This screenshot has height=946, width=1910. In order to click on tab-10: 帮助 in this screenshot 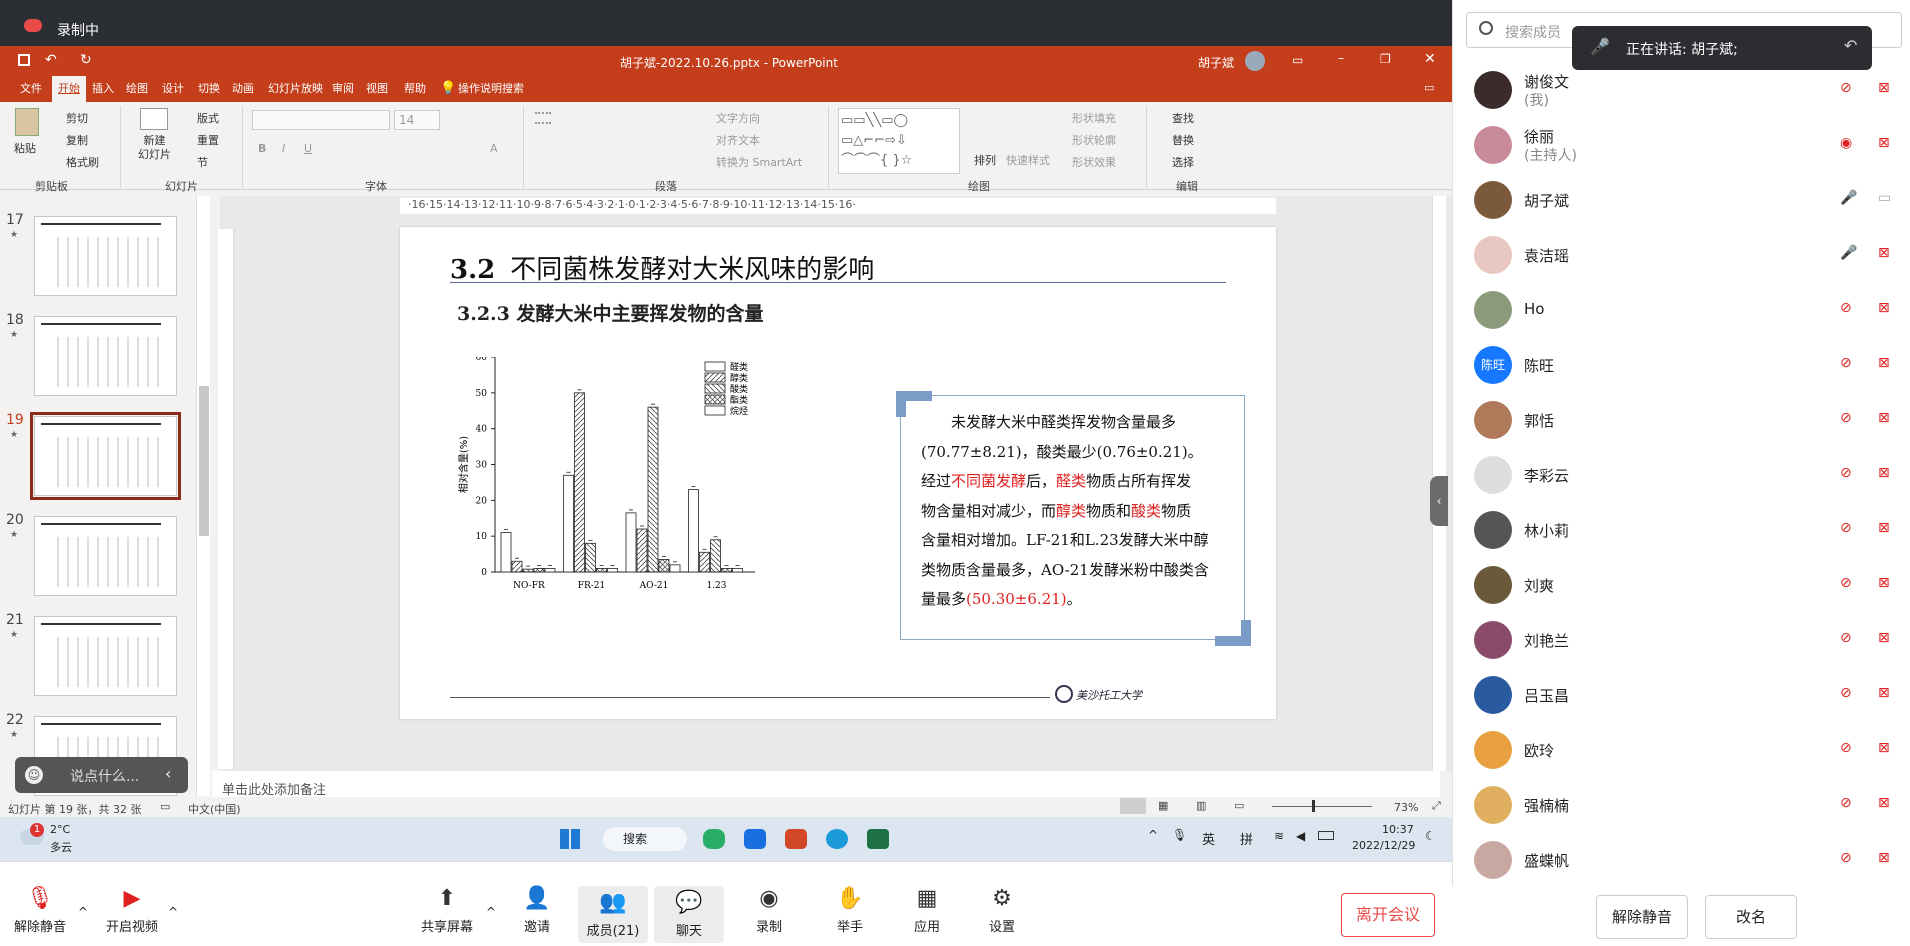, I will do `click(415, 89)`.